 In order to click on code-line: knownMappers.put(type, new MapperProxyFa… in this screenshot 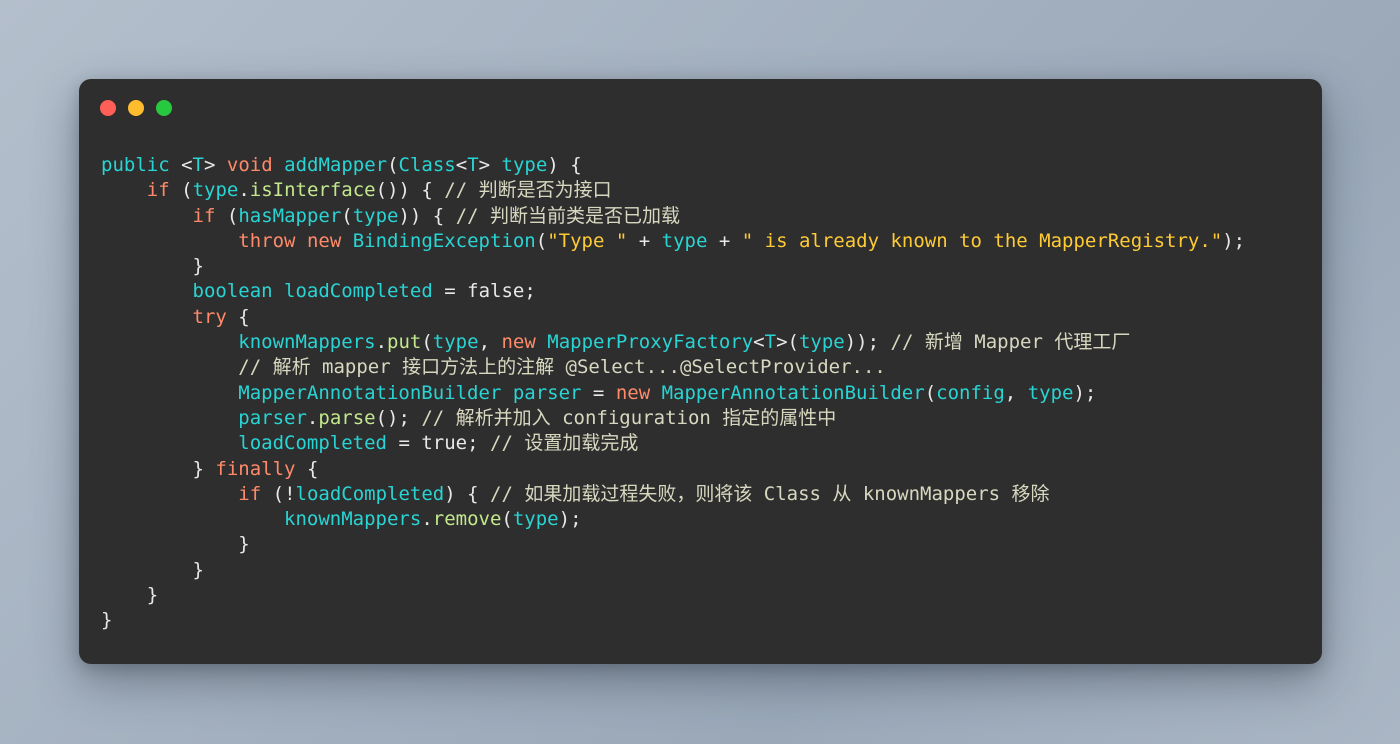, I will do `click(684, 342)`.